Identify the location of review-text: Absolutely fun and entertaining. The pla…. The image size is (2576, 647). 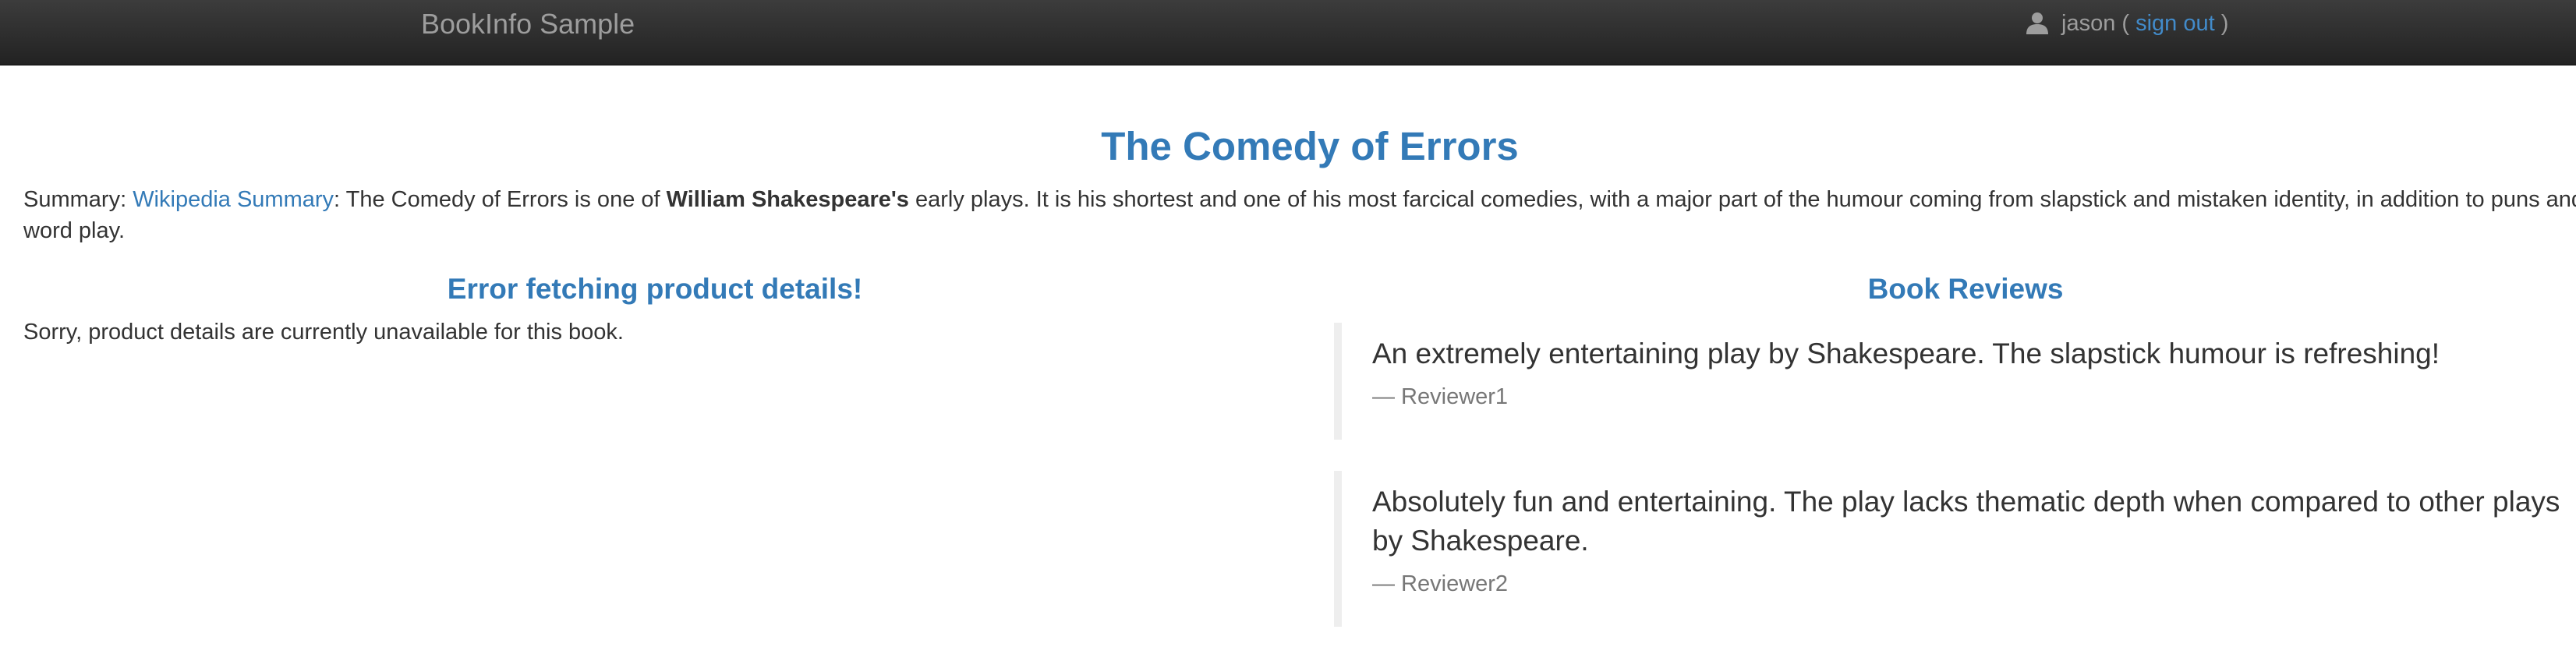
(1966, 521).